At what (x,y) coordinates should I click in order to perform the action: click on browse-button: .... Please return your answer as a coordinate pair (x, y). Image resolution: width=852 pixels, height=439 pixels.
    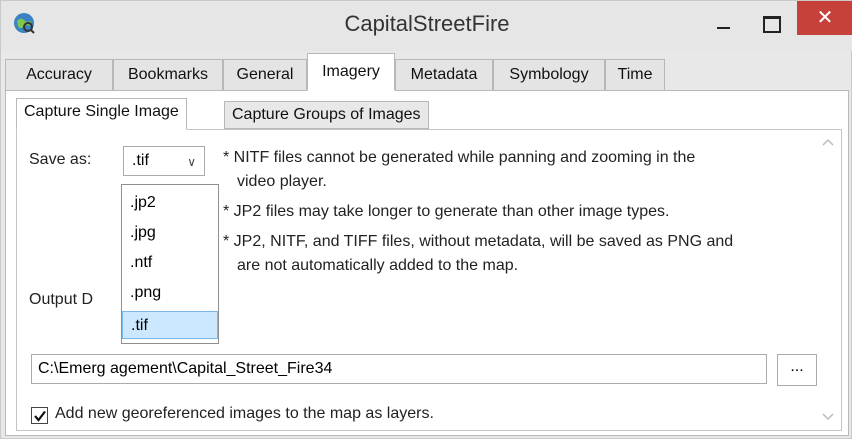
    Looking at the image, I should click on (797, 370).